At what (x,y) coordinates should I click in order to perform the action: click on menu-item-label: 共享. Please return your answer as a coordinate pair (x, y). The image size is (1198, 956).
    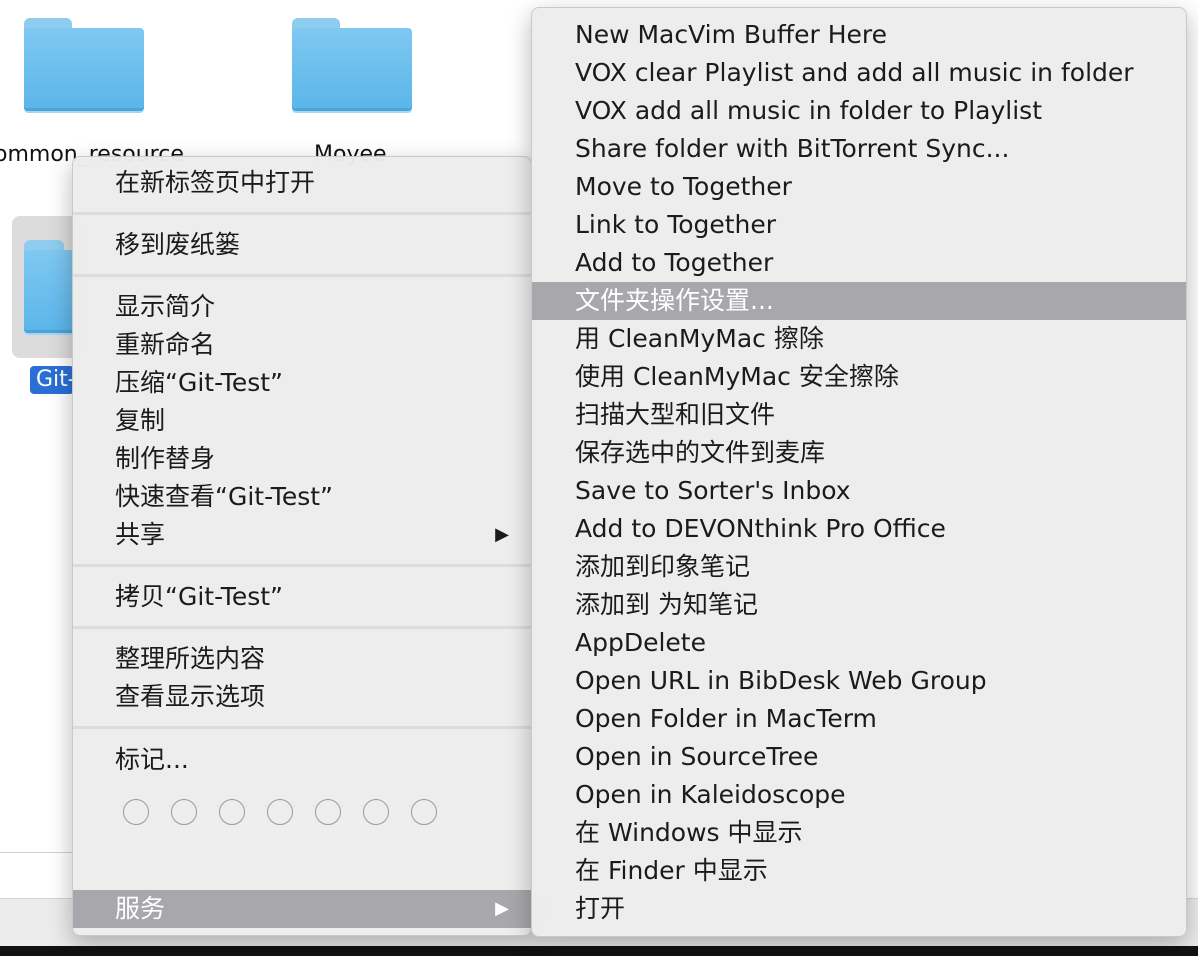
    Looking at the image, I should click on (140, 534).